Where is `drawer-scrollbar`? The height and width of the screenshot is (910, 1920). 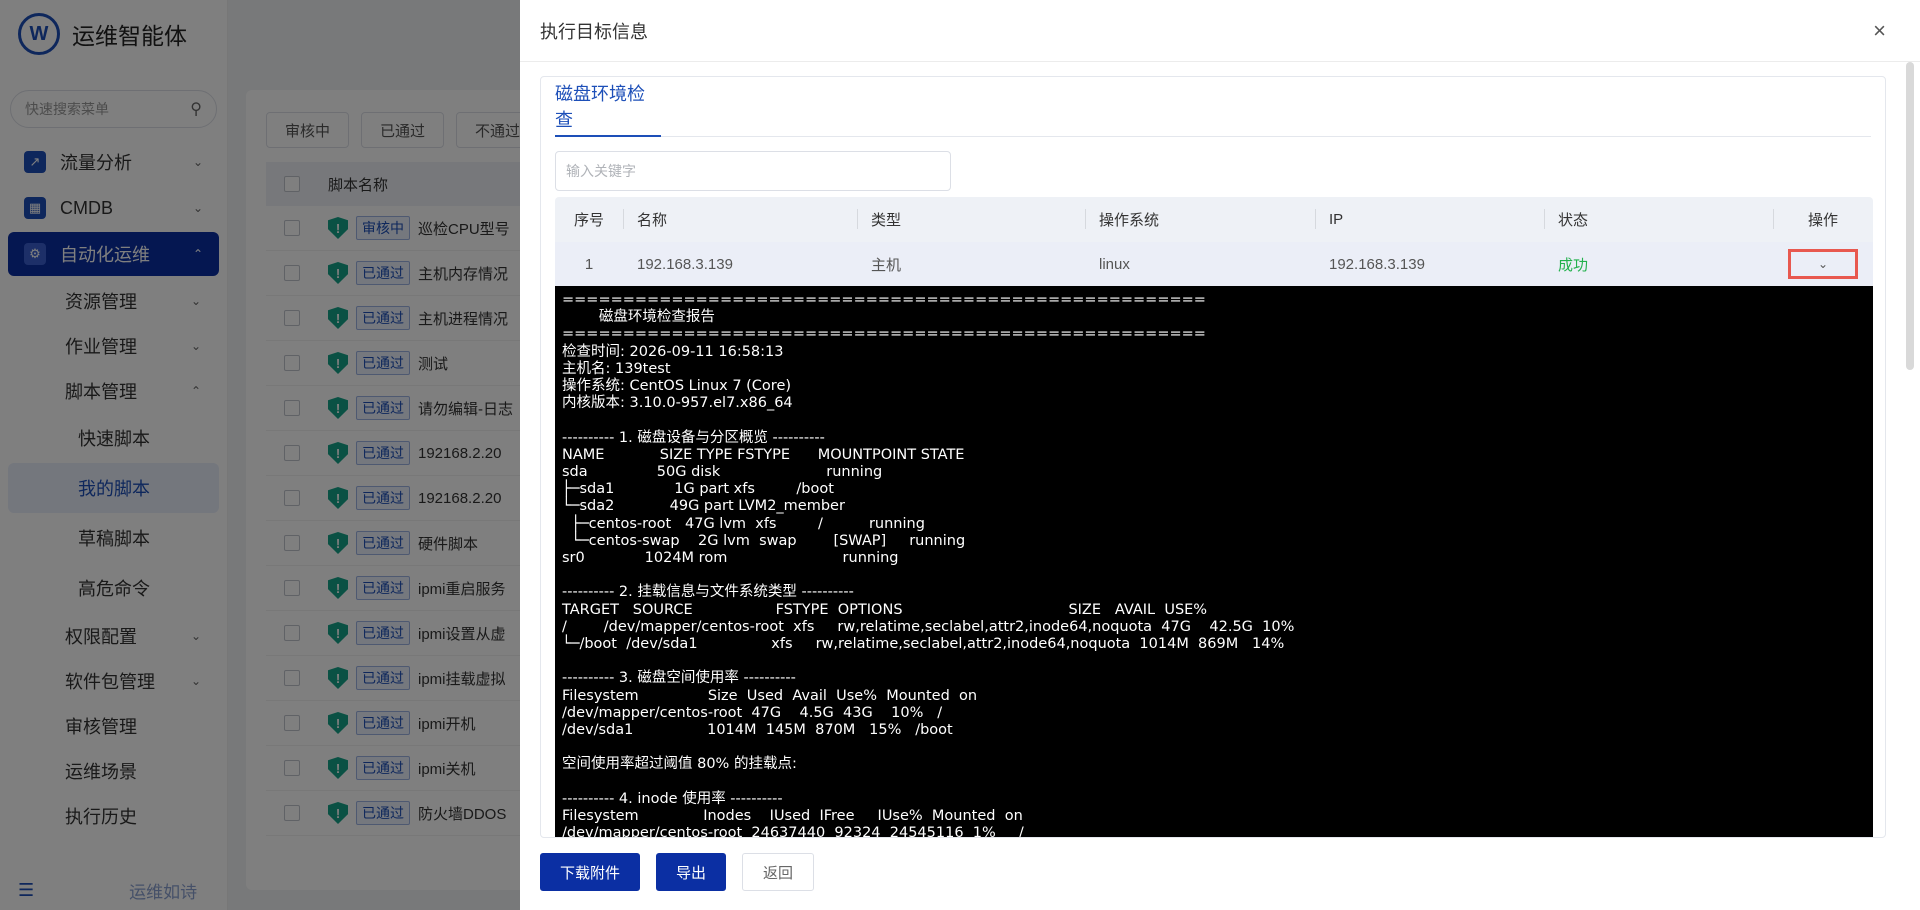 drawer-scrollbar is located at coordinates (1910, 216).